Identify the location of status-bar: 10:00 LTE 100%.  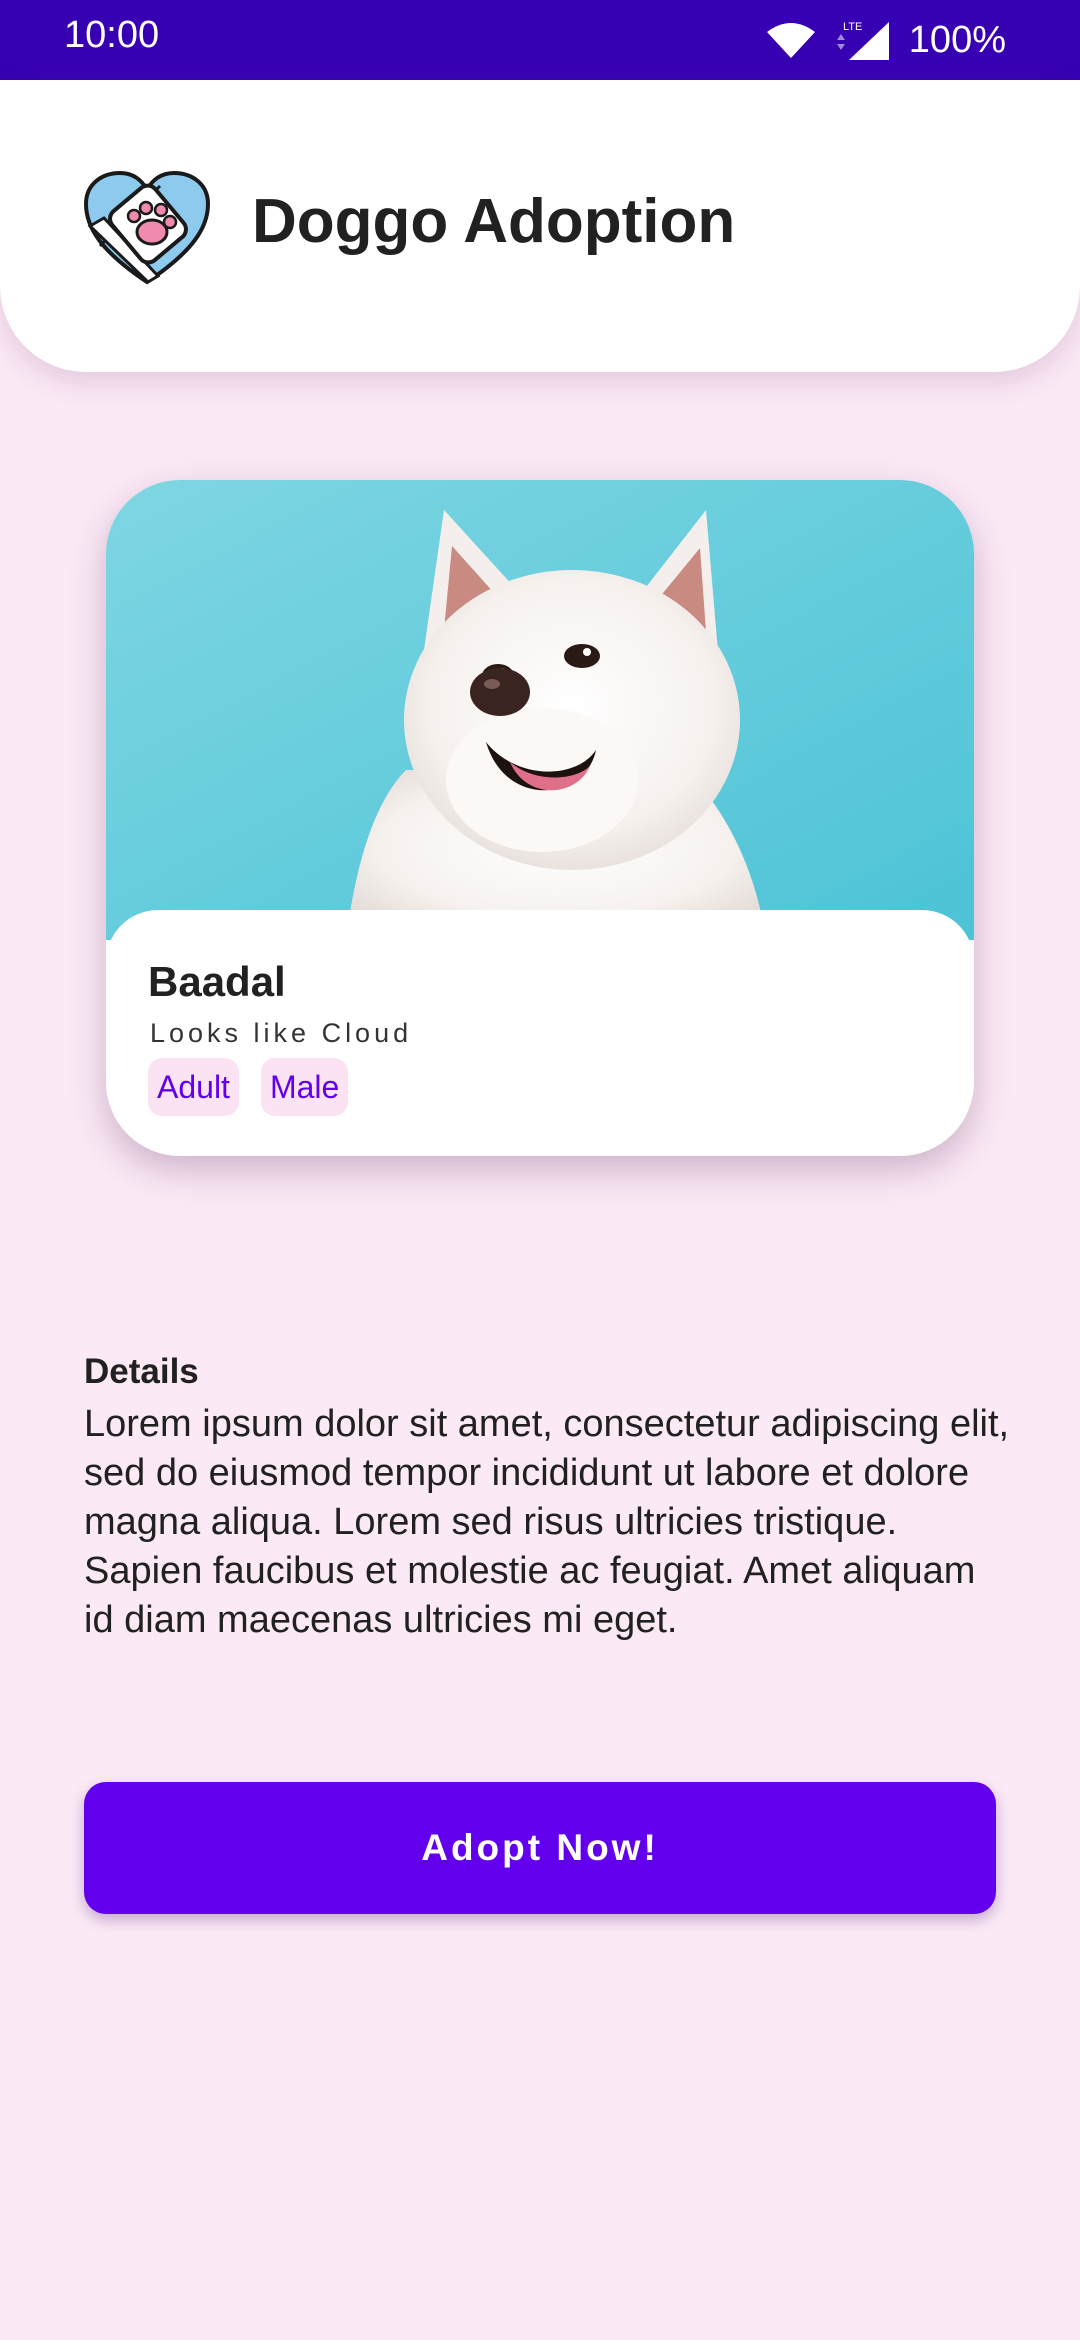
(540, 40).